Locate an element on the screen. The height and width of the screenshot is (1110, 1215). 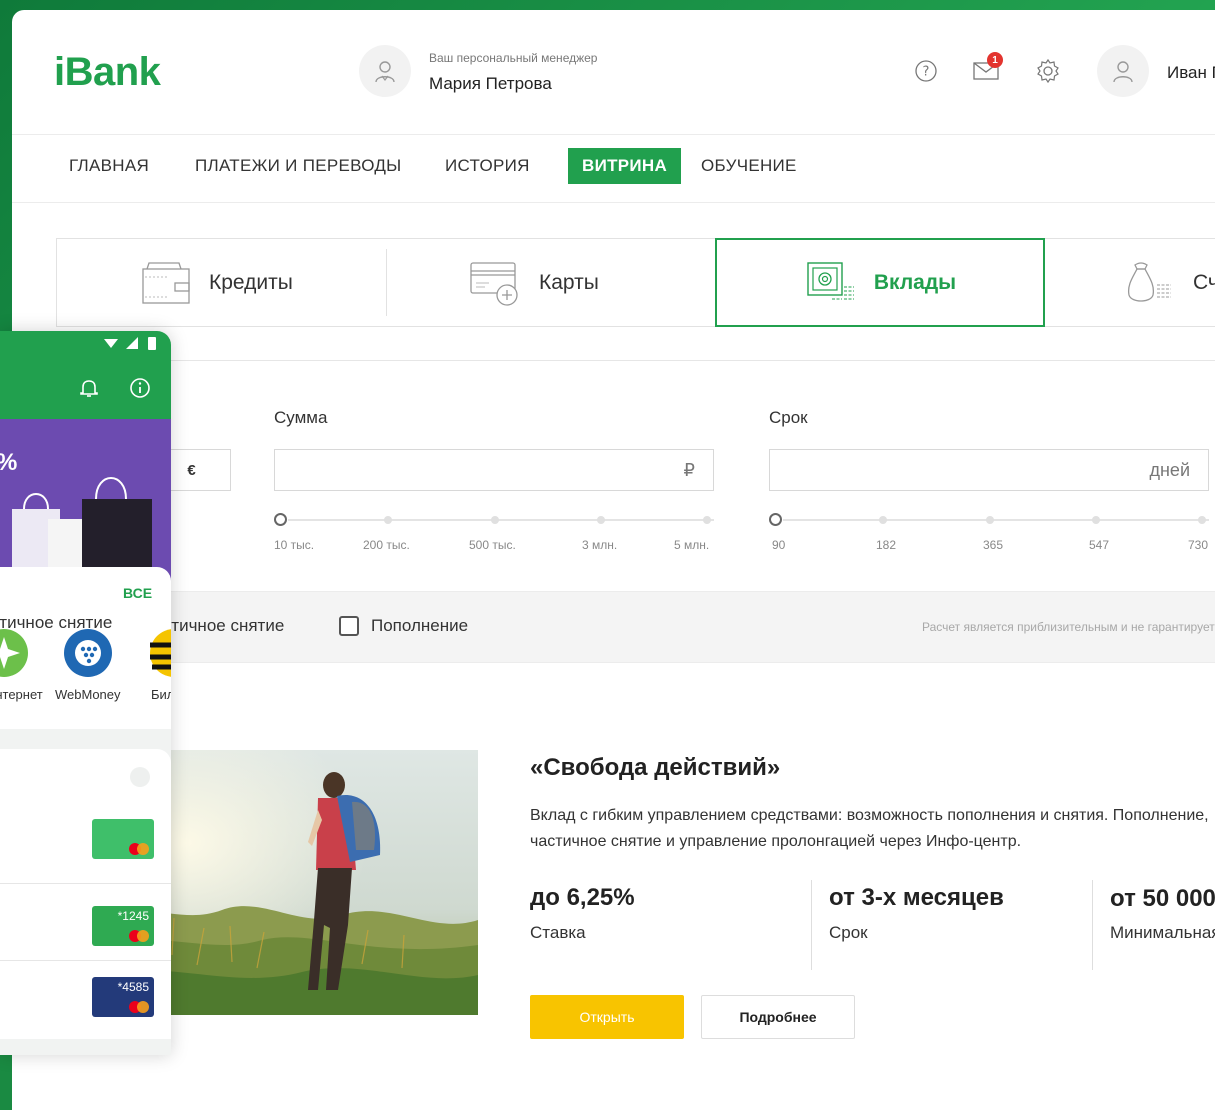
all-services-link: ВСЕ is located at coordinates (137, 593).